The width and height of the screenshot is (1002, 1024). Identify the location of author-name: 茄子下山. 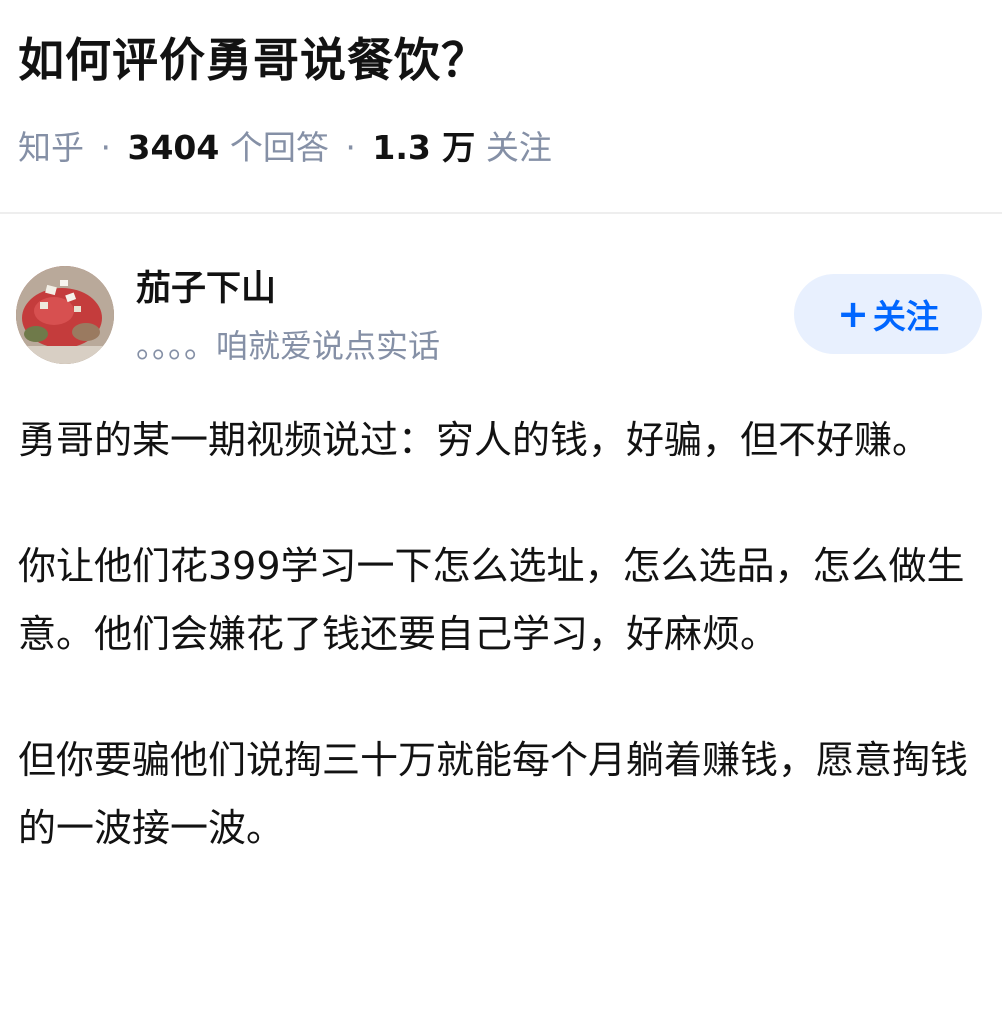
(206, 289).